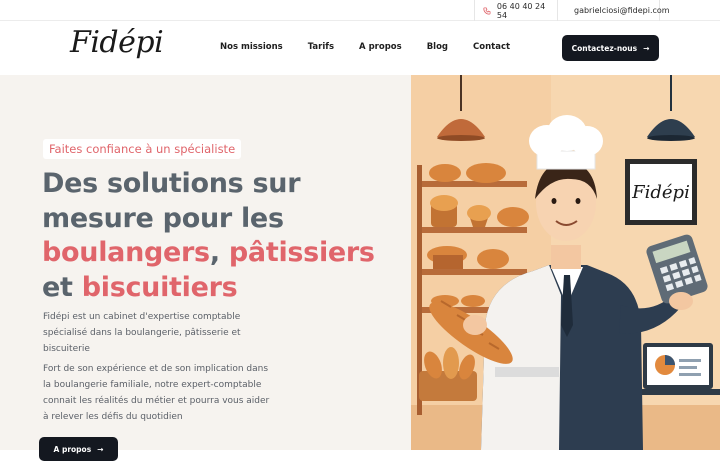 The image size is (720, 461). What do you see at coordinates (360, 10) in the screenshot?
I see `top-contact-bar: 06 40 40 24 54 gabrielciosi@fidepi.com` at bounding box center [360, 10].